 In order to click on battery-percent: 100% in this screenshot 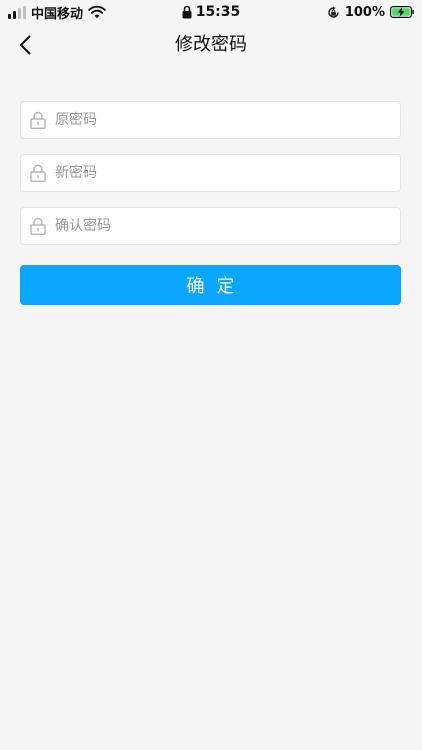, I will do `click(364, 12)`.